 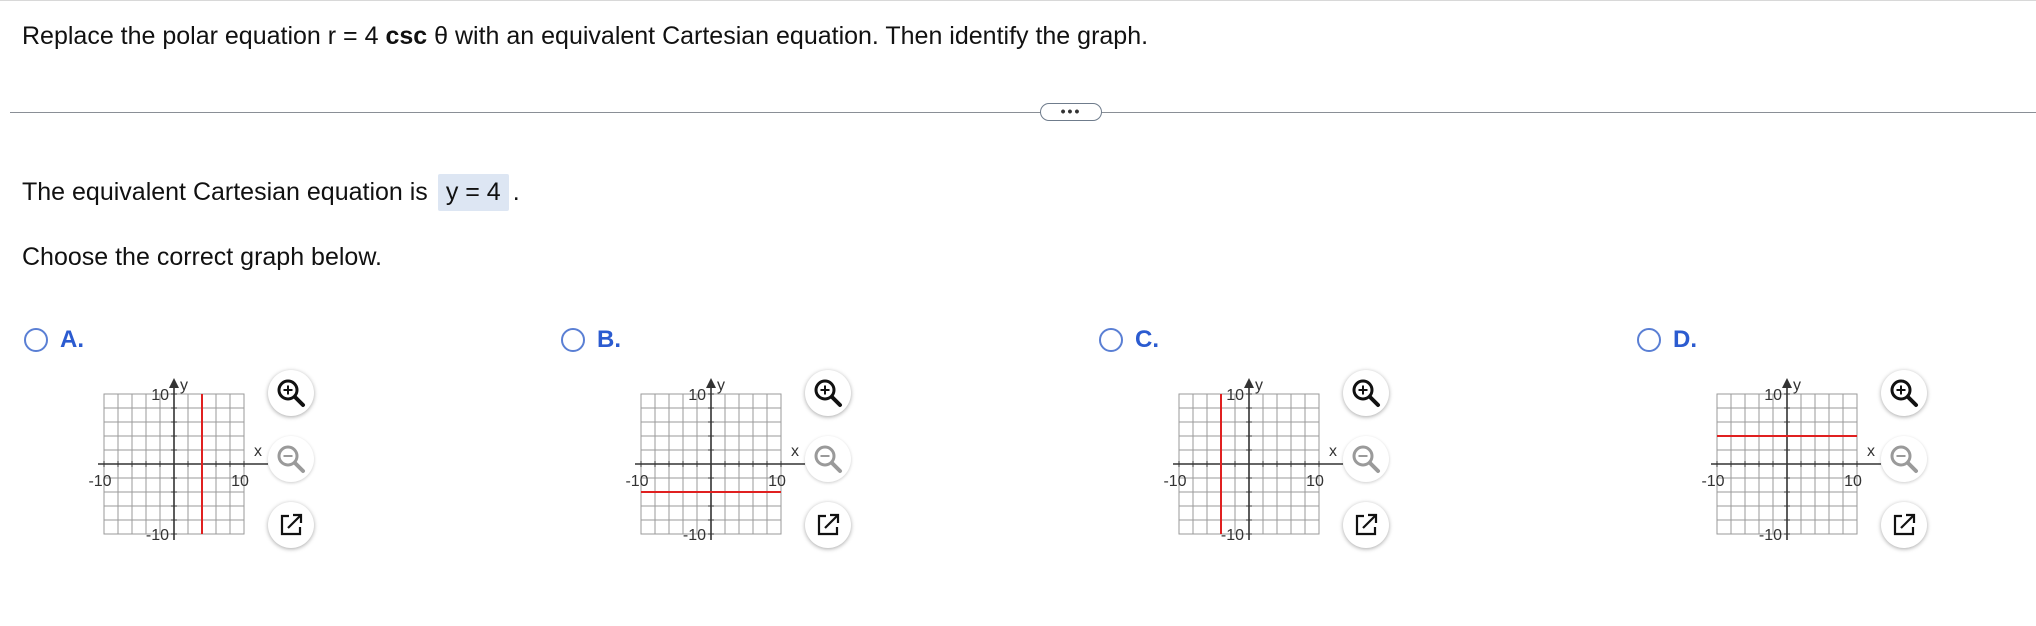 What do you see at coordinates (473, 192) in the screenshot?
I see `answer-value-box: y = 4` at bounding box center [473, 192].